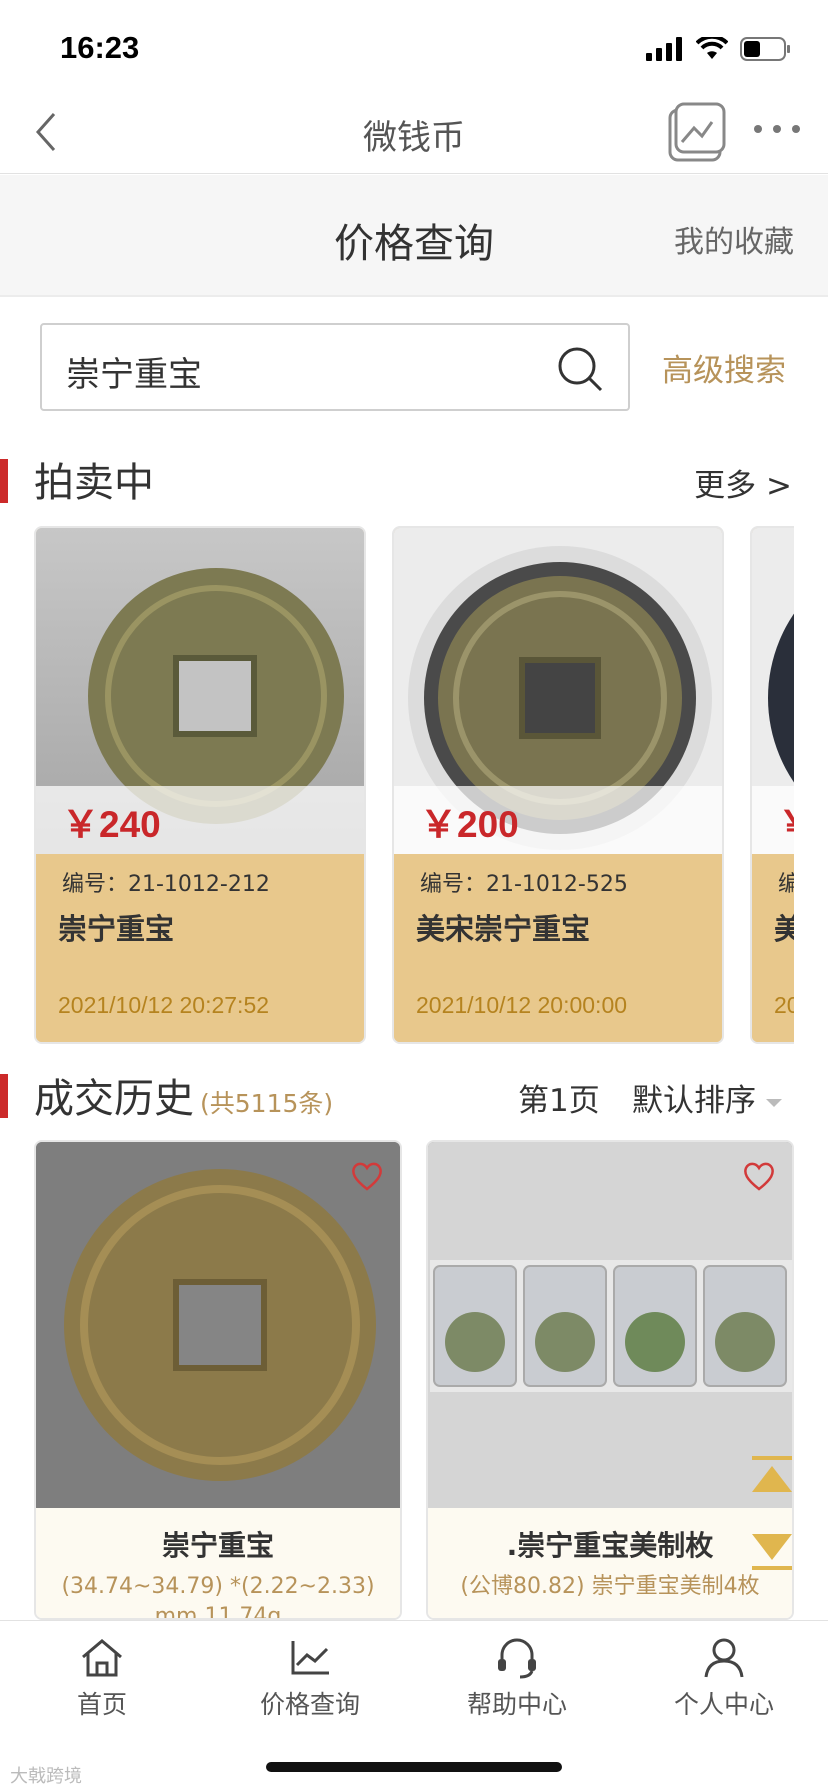  Describe the element at coordinates (580, 369) in the screenshot. I see `search-icon` at that location.